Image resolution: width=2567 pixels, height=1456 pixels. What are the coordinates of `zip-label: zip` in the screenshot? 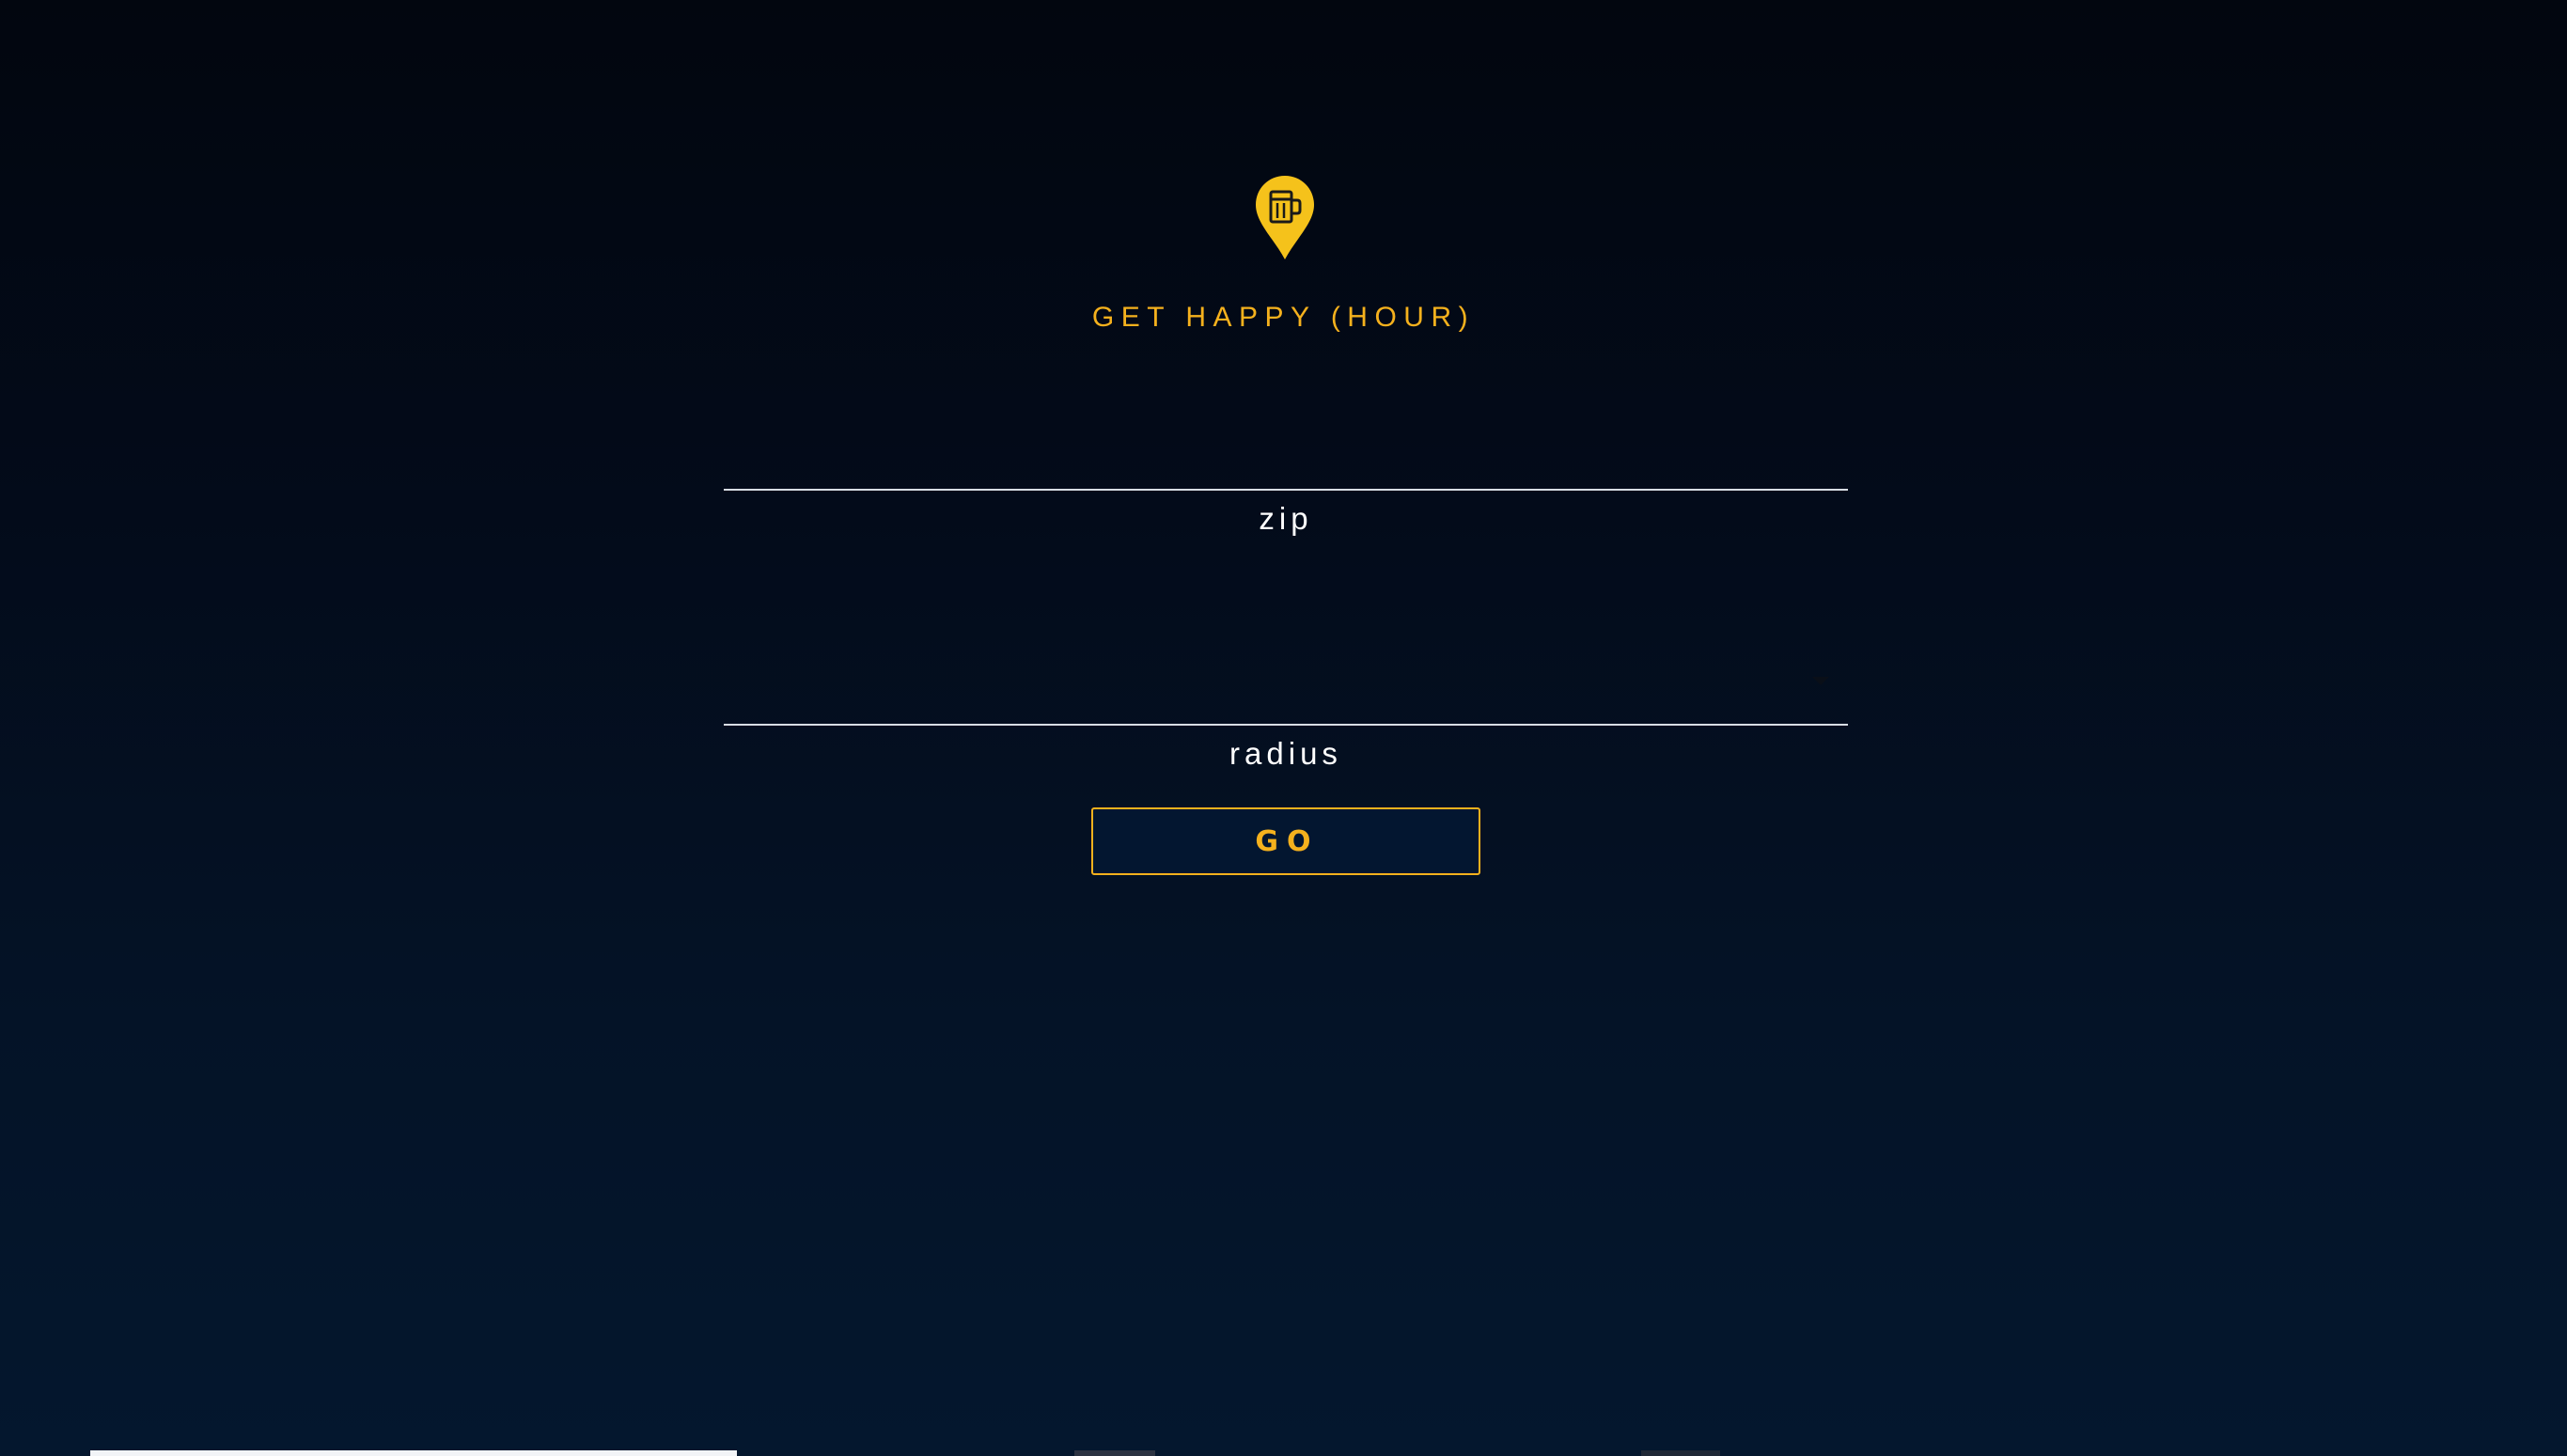 It's located at (1286, 518).